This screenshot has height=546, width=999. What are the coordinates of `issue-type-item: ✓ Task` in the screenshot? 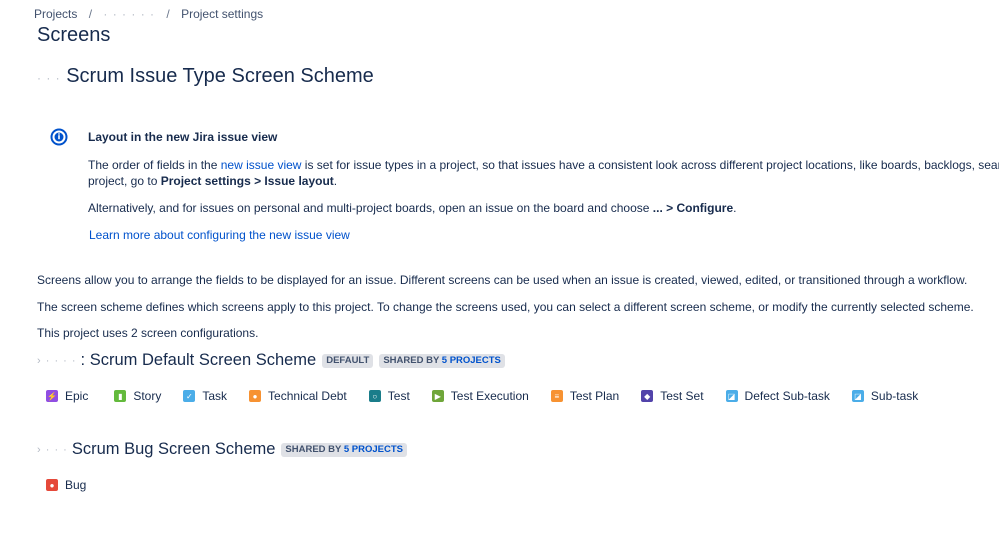 It's located at (205, 396).